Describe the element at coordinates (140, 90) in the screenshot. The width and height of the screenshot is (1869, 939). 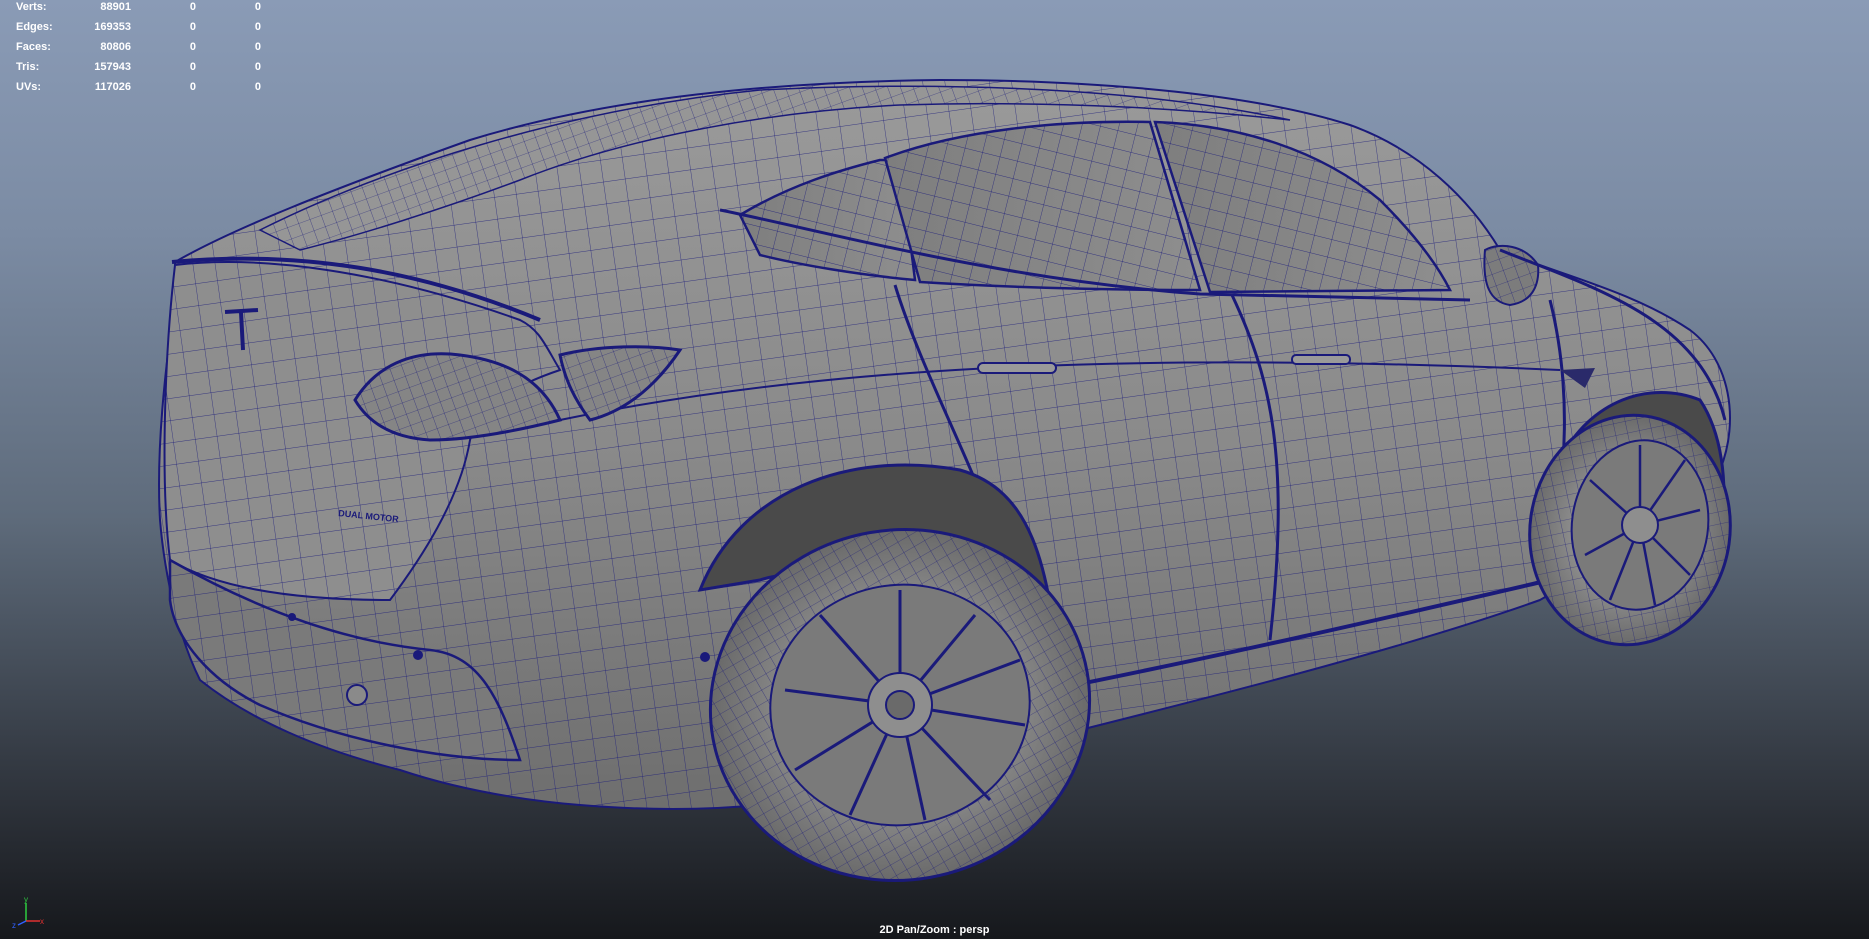
I see `hud-row-uvs: UVs: 117026 0 0` at that location.